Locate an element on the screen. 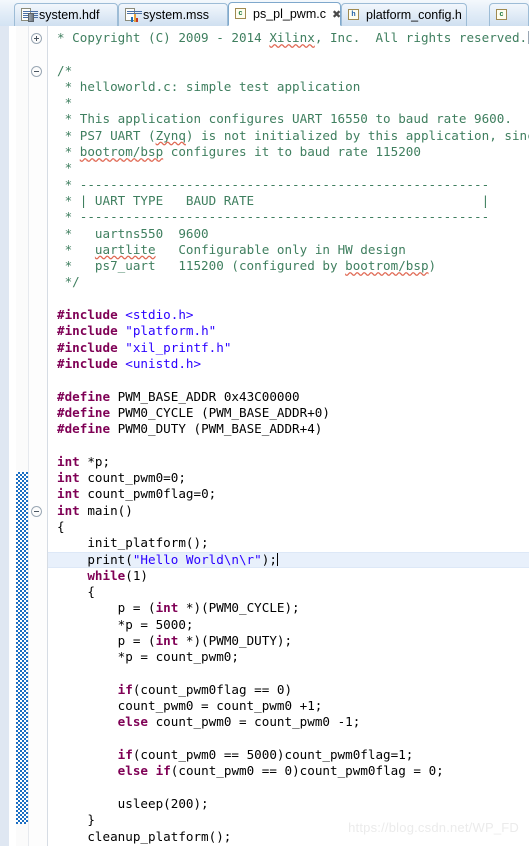  code-token-spell: Xilinx is located at coordinates (292, 37).